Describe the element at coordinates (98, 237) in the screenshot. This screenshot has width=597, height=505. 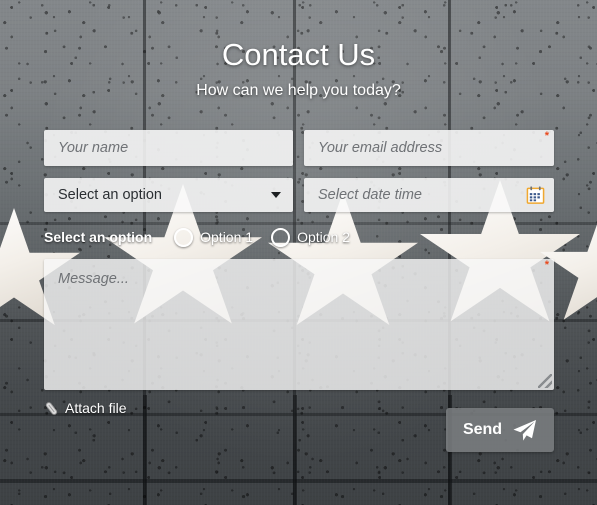
I see `radio-group-label: Select an option` at that location.